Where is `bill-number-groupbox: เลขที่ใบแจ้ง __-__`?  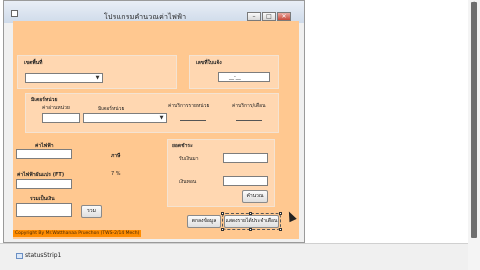
bill-number-groupbox: เลขที่ใบแจ้ง __-__ is located at coordinates (234, 72).